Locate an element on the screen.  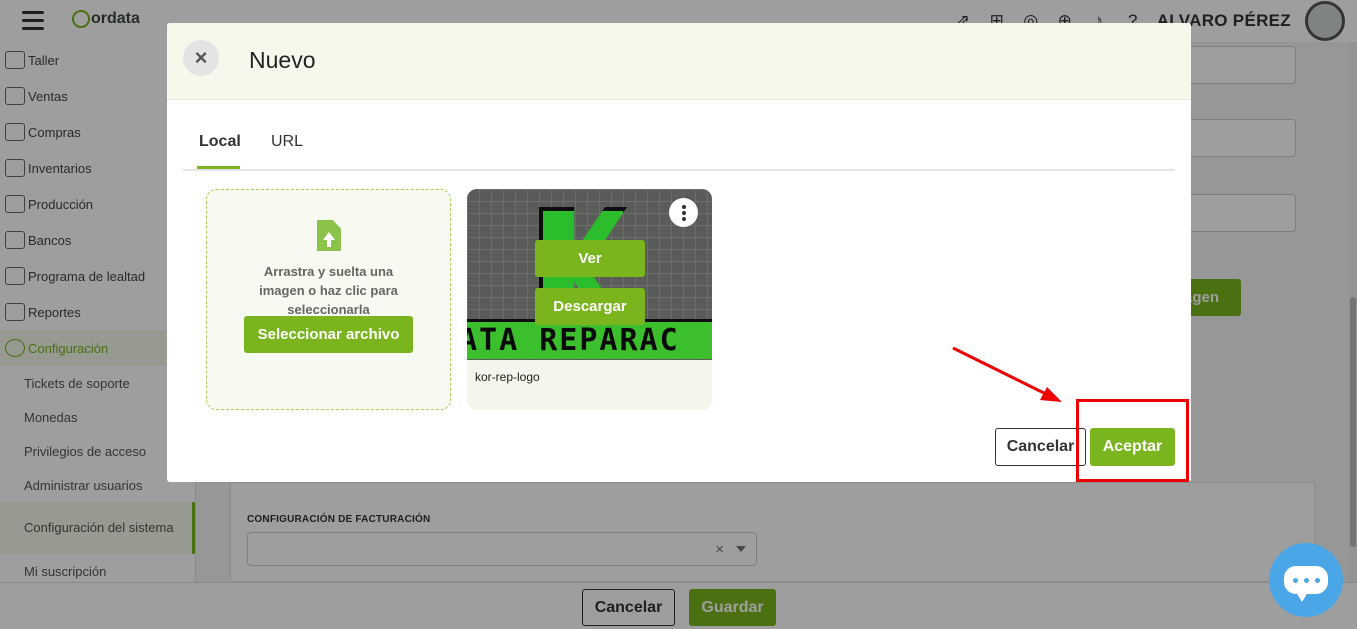
chat-button is located at coordinates (1306, 580).